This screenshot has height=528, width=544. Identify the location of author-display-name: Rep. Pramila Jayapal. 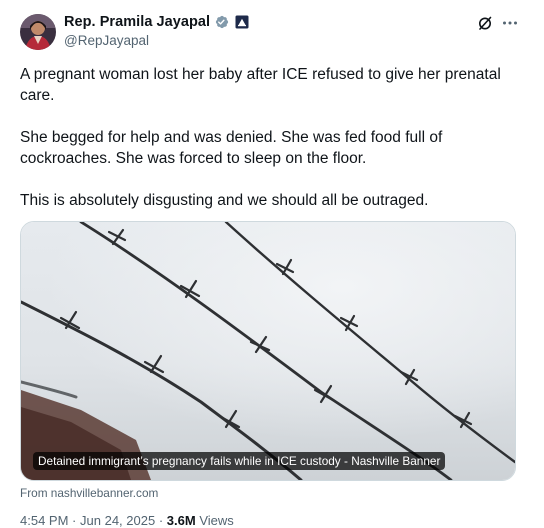
(137, 22).